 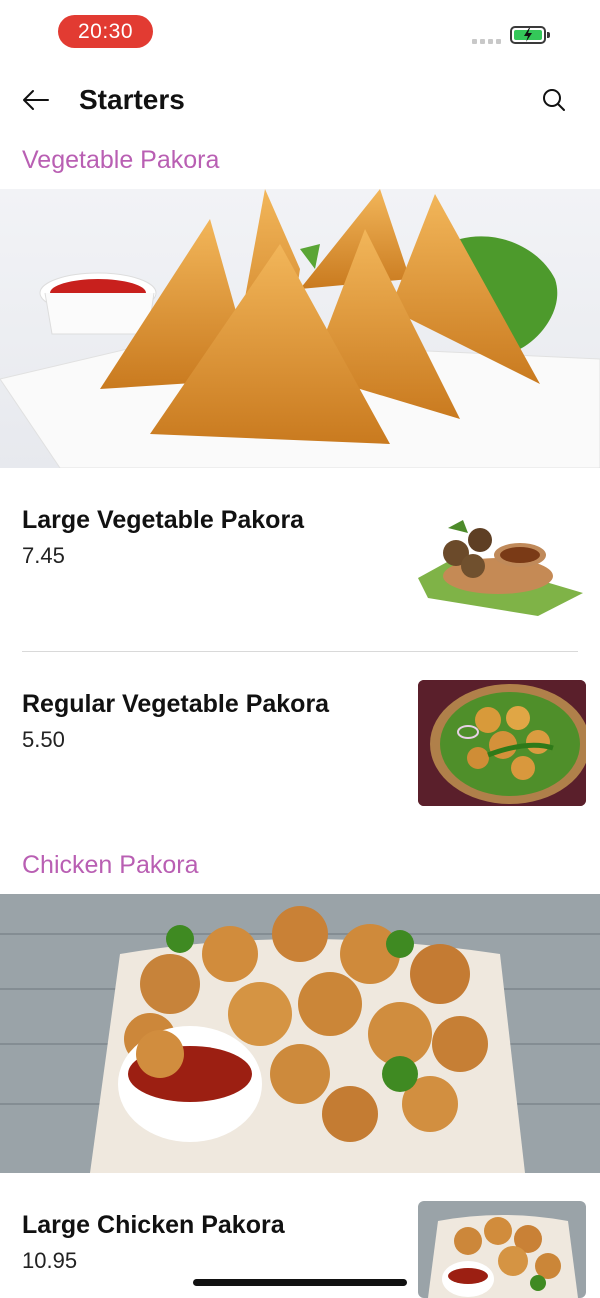 What do you see at coordinates (105, 31) in the screenshot?
I see `status-time: 20:30` at bounding box center [105, 31].